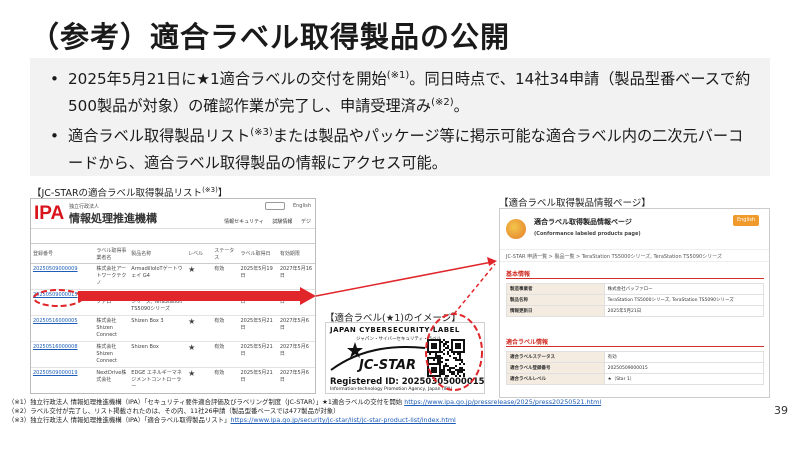 This screenshot has width=800, height=450. I want to click on caption-product-list: 【JC-STARの適合ラベル取得製品リスト(※3)】, so click(129, 192).